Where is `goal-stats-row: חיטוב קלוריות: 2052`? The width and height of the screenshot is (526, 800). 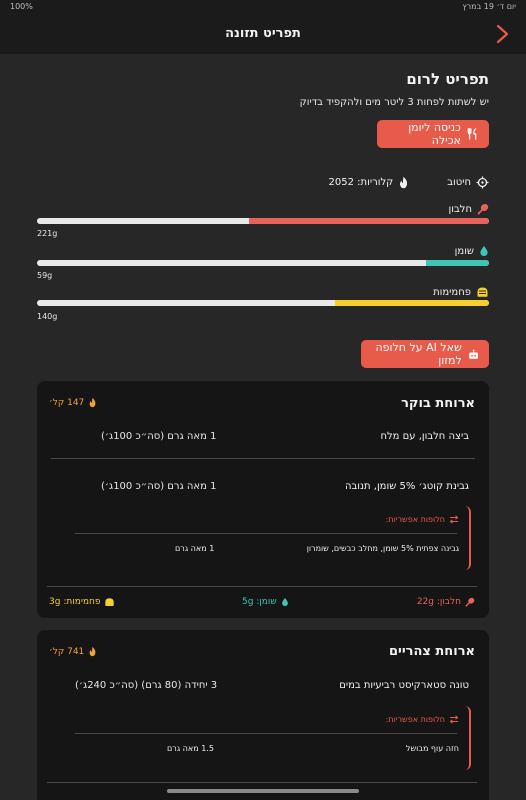
goal-stats-row: חיטוב קלוריות: 2052 is located at coordinates (409, 182).